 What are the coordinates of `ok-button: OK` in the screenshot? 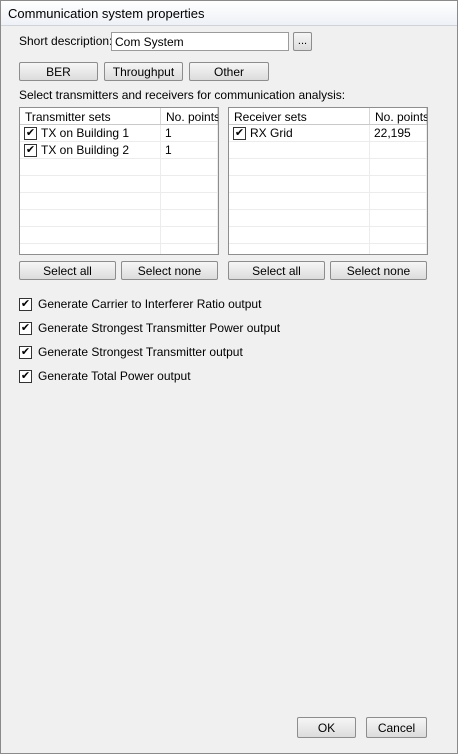 It's located at (326, 727).